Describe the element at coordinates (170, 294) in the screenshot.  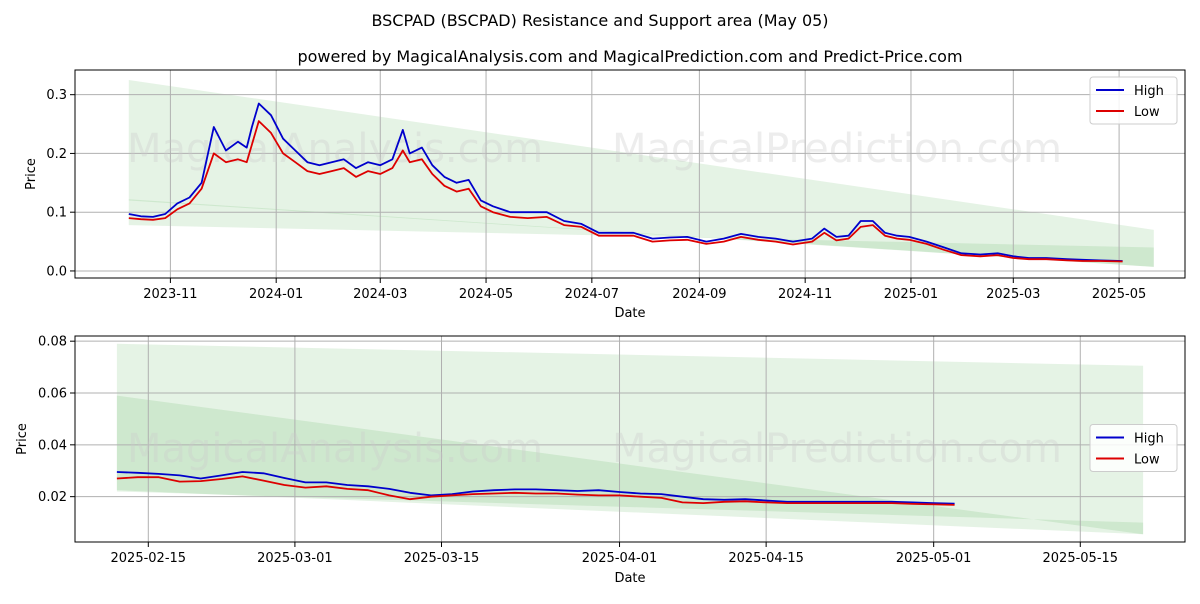
I see `x-tick-label: 2023-11` at that location.